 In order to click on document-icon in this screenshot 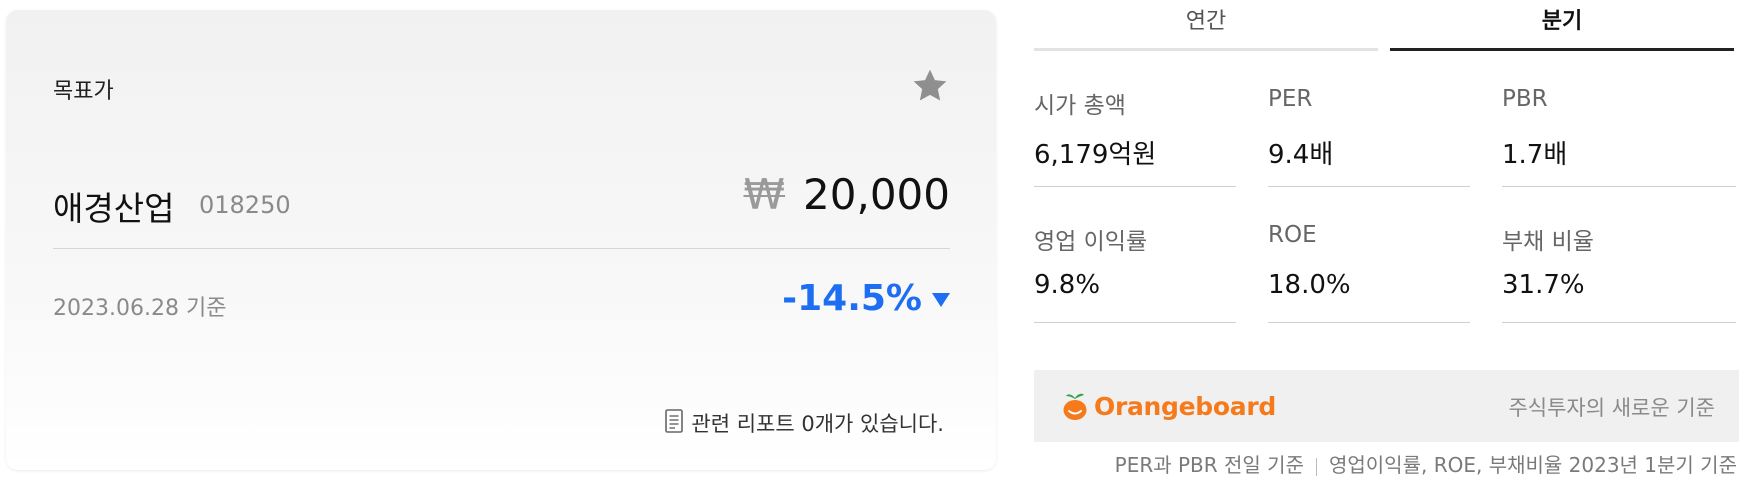, I will do `click(674, 423)`.